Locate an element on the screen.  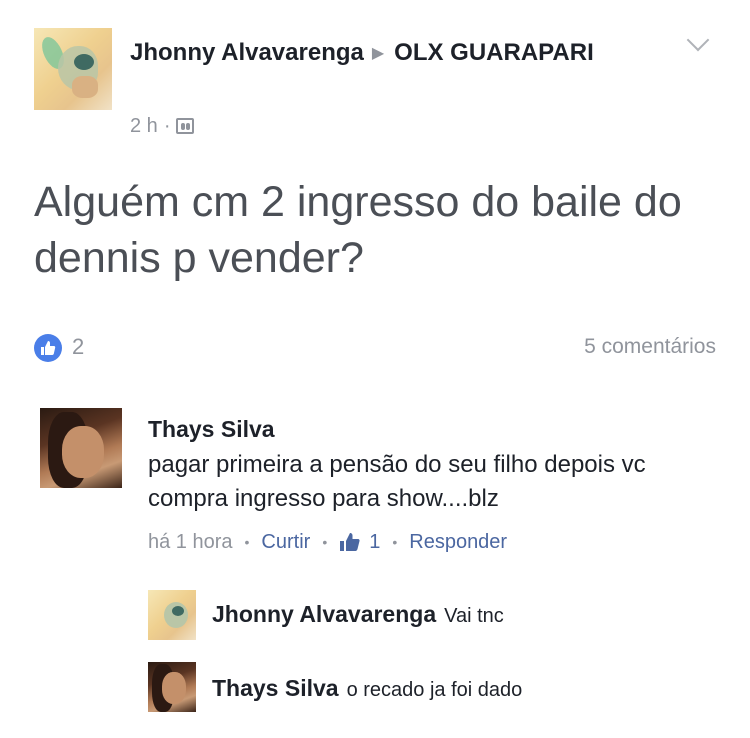
like-count: 2 is located at coordinates (78, 347).